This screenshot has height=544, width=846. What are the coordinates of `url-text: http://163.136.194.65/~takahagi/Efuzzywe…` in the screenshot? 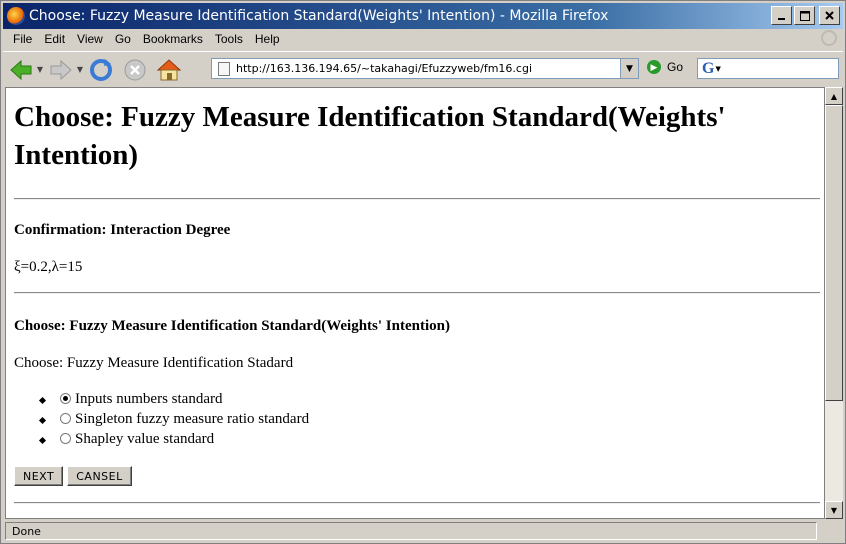 It's located at (384, 68).